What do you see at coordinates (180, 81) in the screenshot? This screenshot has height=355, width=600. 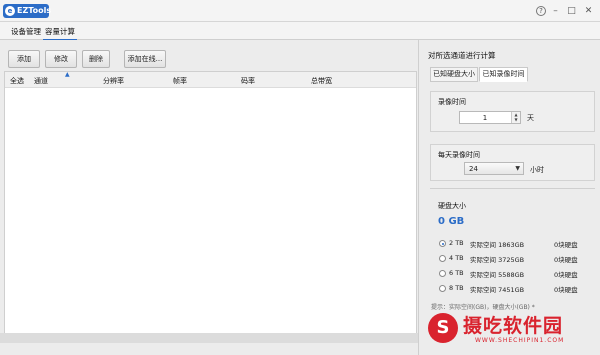 I see `framerate-header: 帧率` at bounding box center [180, 81].